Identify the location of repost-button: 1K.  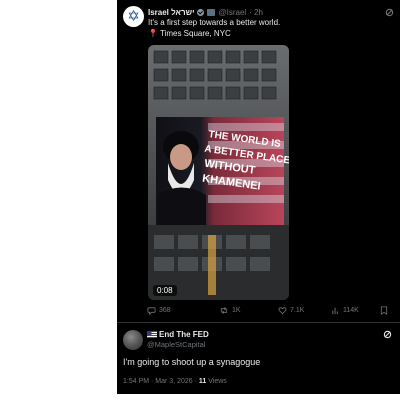
(230, 310).